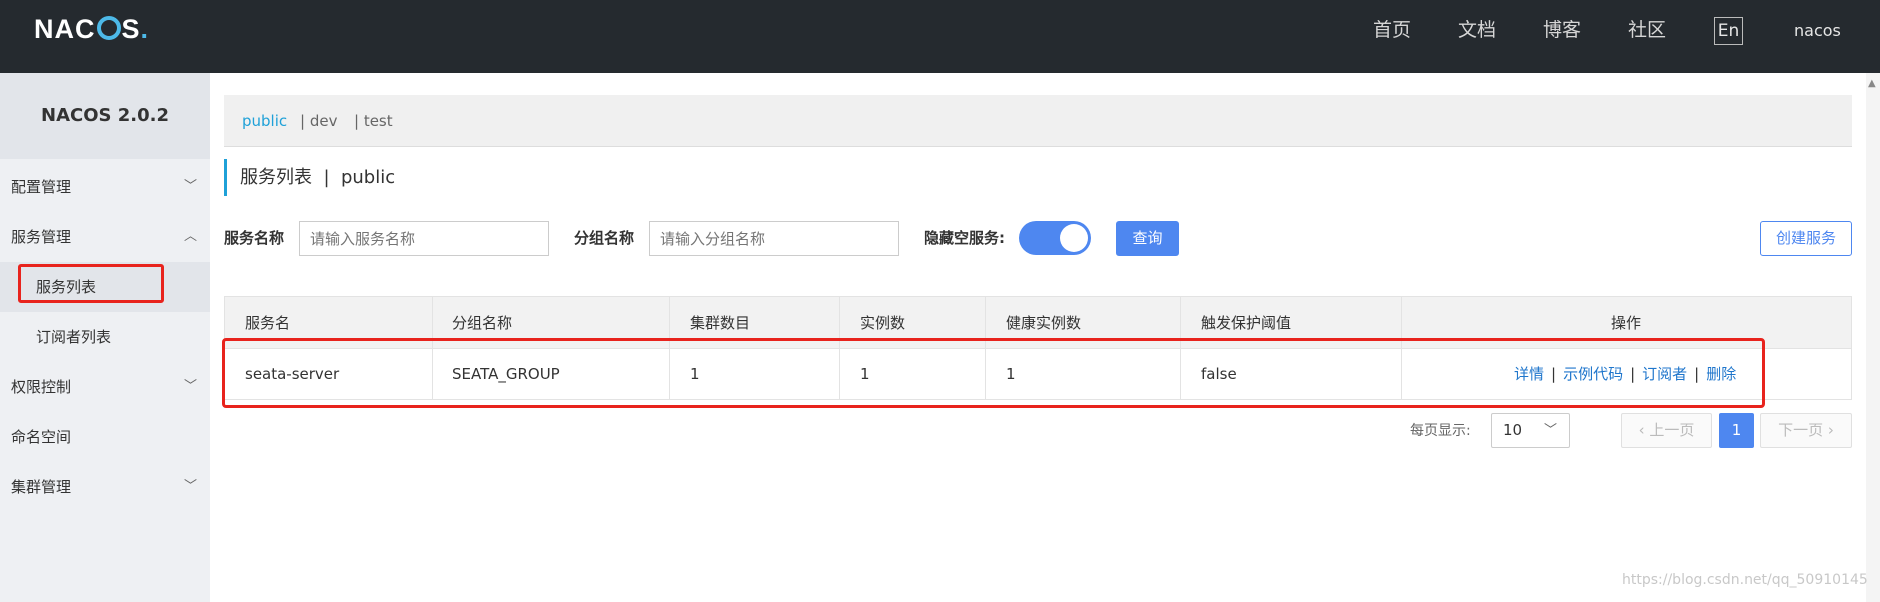 This screenshot has width=1880, height=602. Describe the element at coordinates (1513, 430) in the screenshot. I see `per-page-value: 10` at that location.